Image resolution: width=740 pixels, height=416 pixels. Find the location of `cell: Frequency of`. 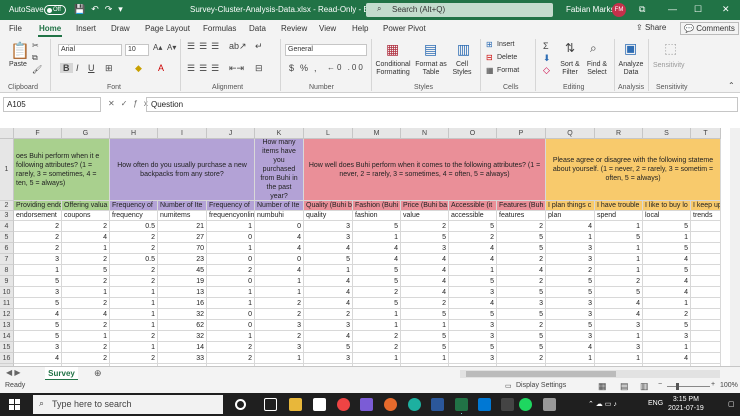

cell: Frequency of is located at coordinates (134, 206).